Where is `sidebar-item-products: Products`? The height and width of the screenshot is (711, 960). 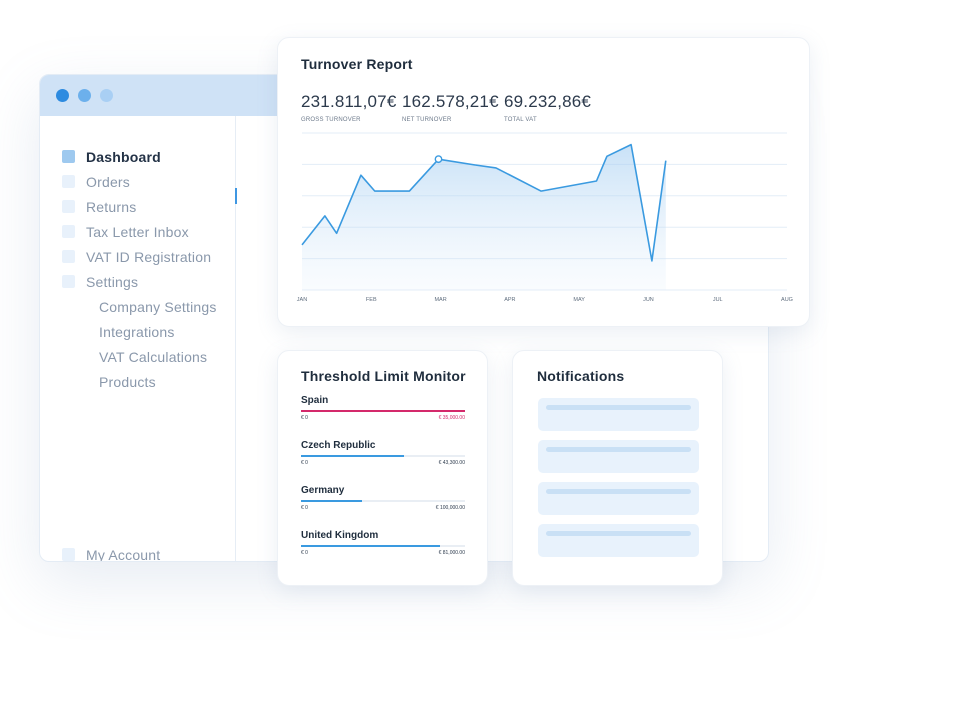 sidebar-item-products: Products is located at coordinates (139, 381).